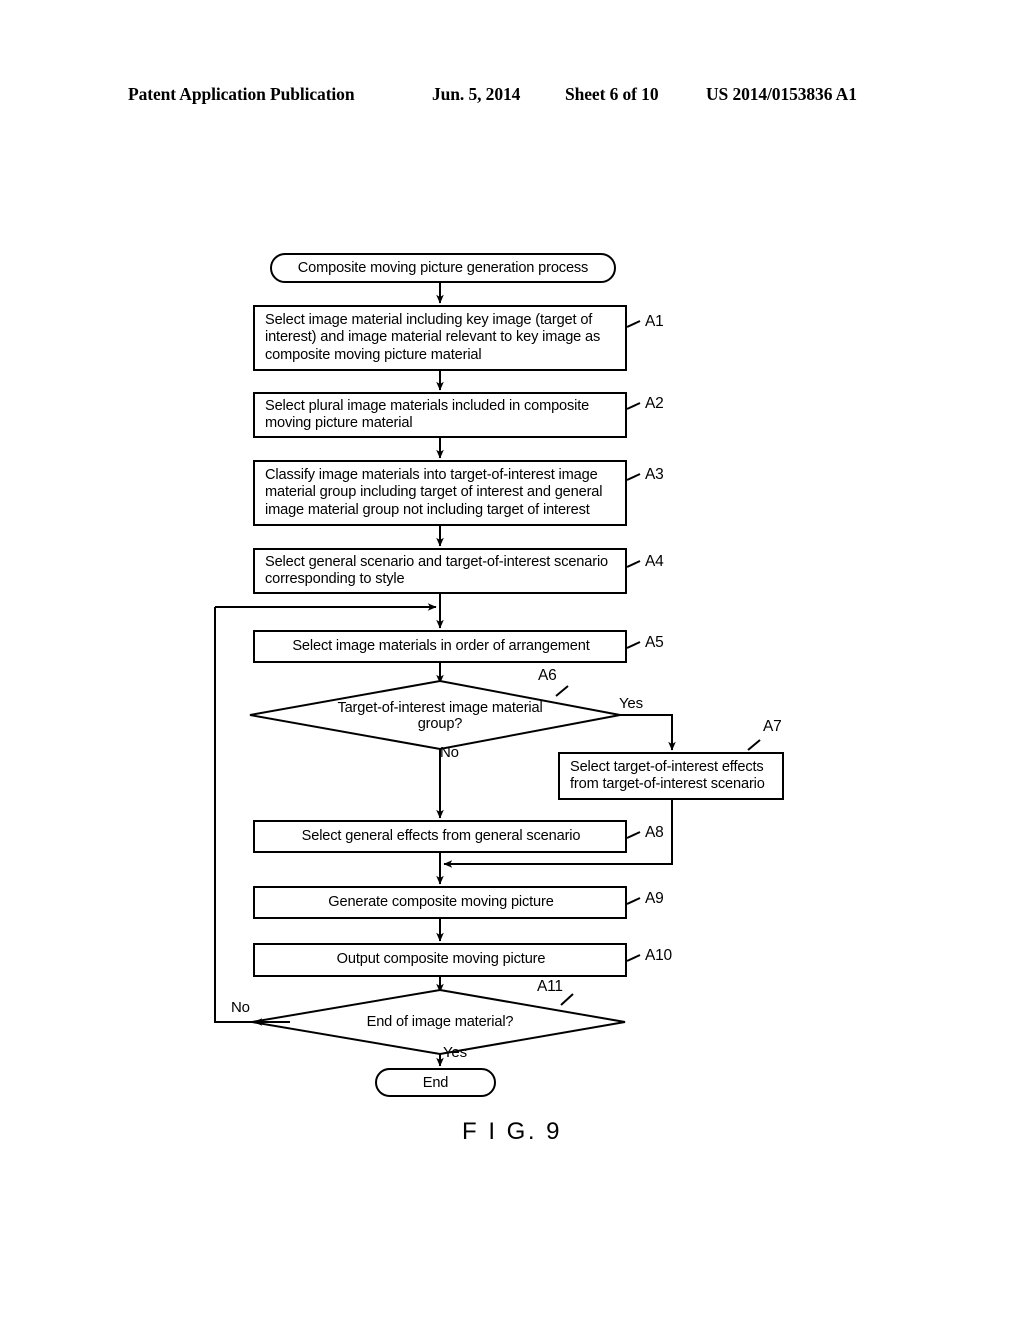 This screenshot has height=1320, width=1024. I want to click on decision-a6-yes-label: Yes, so click(631, 703).